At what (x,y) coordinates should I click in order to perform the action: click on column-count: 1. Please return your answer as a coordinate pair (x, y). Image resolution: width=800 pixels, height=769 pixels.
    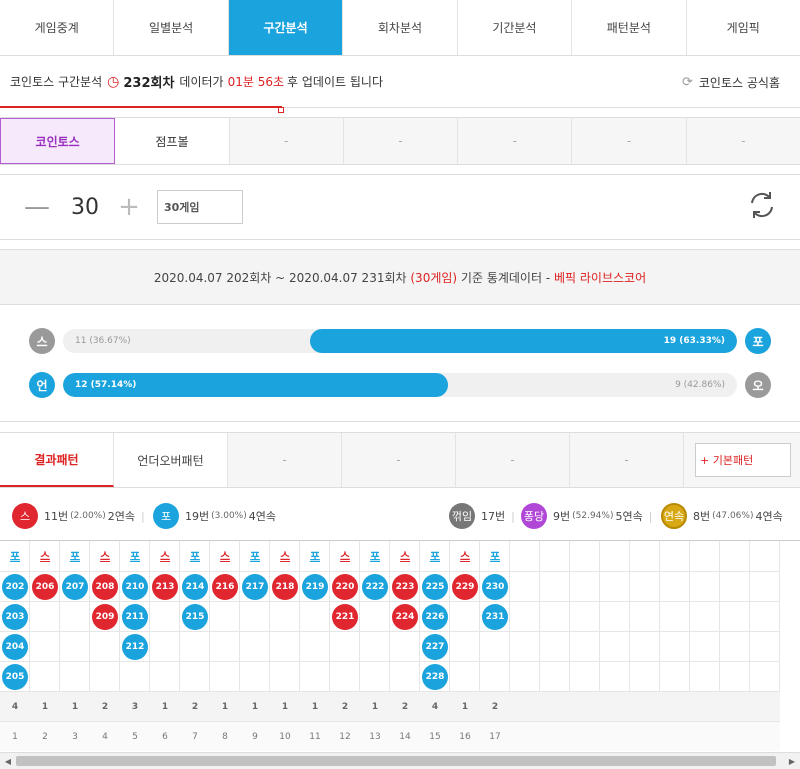
    Looking at the image, I should click on (45, 706).